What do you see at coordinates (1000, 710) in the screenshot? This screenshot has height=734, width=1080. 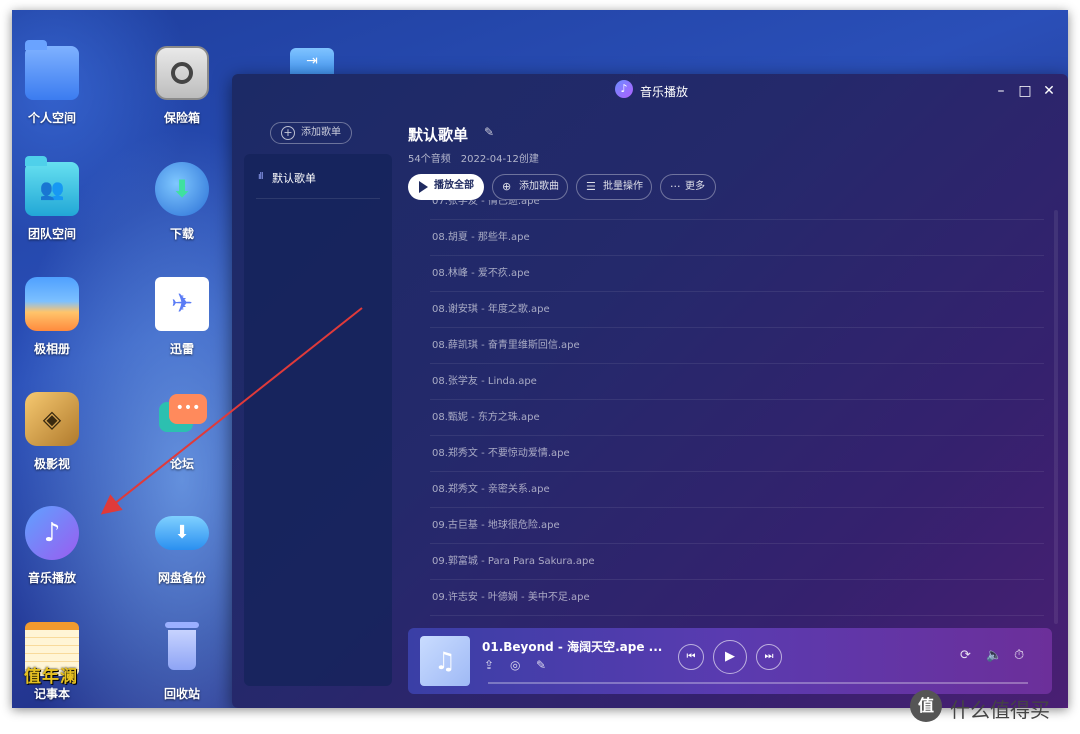 I see `watermark-text: 什么值得买` at bounding box center [1000, 710].